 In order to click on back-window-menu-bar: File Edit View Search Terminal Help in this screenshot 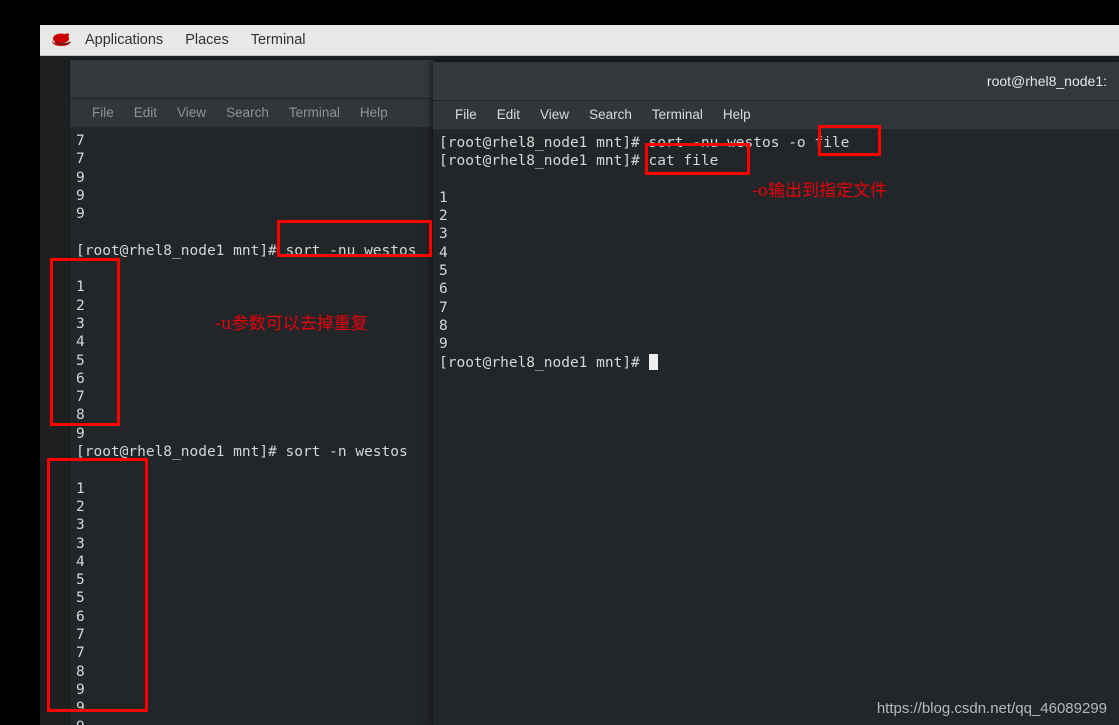, I will do `click(252, 113)`.